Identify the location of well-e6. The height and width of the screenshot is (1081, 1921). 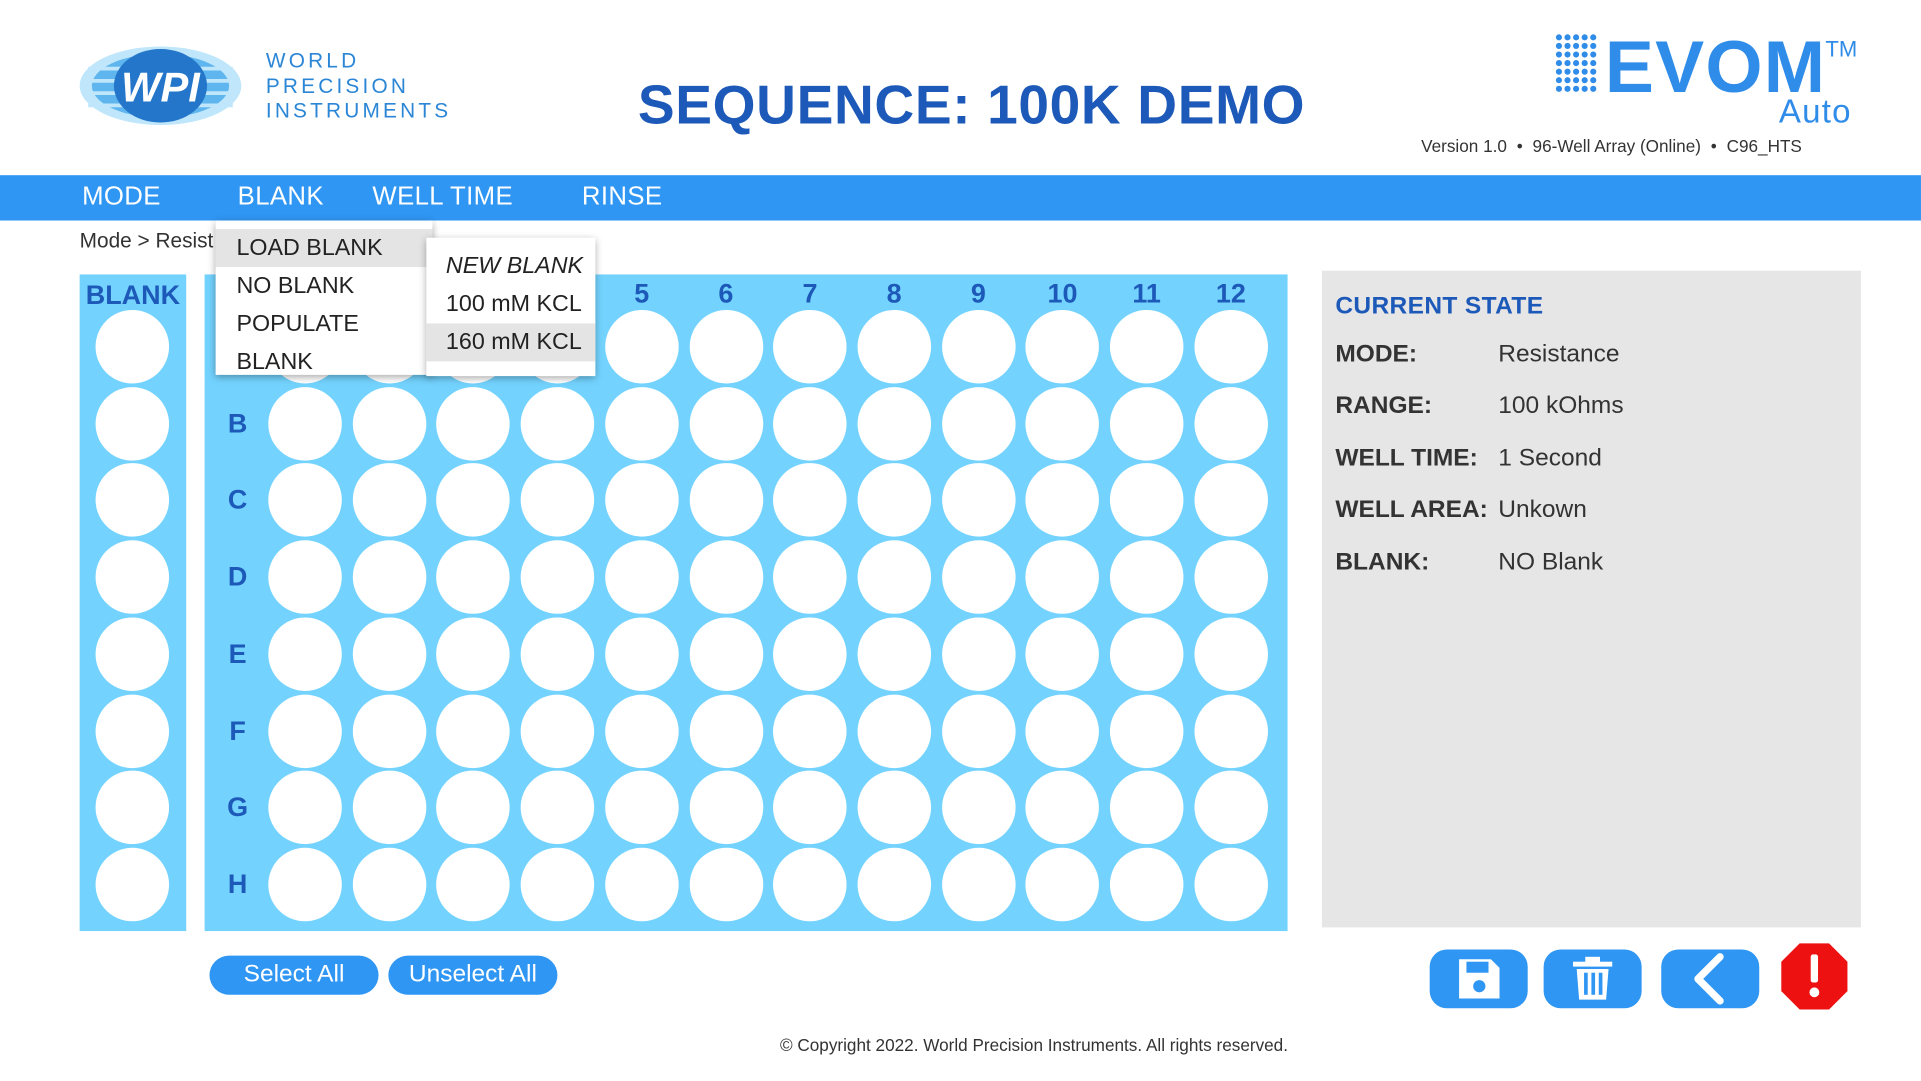
(726, 654).